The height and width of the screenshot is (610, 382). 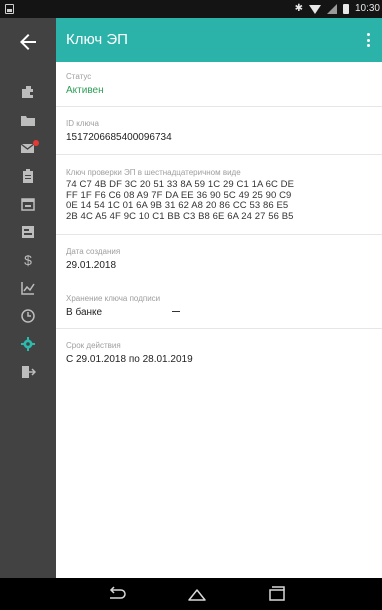 I want to click on calendar-icon, so click(x=28, y=204).